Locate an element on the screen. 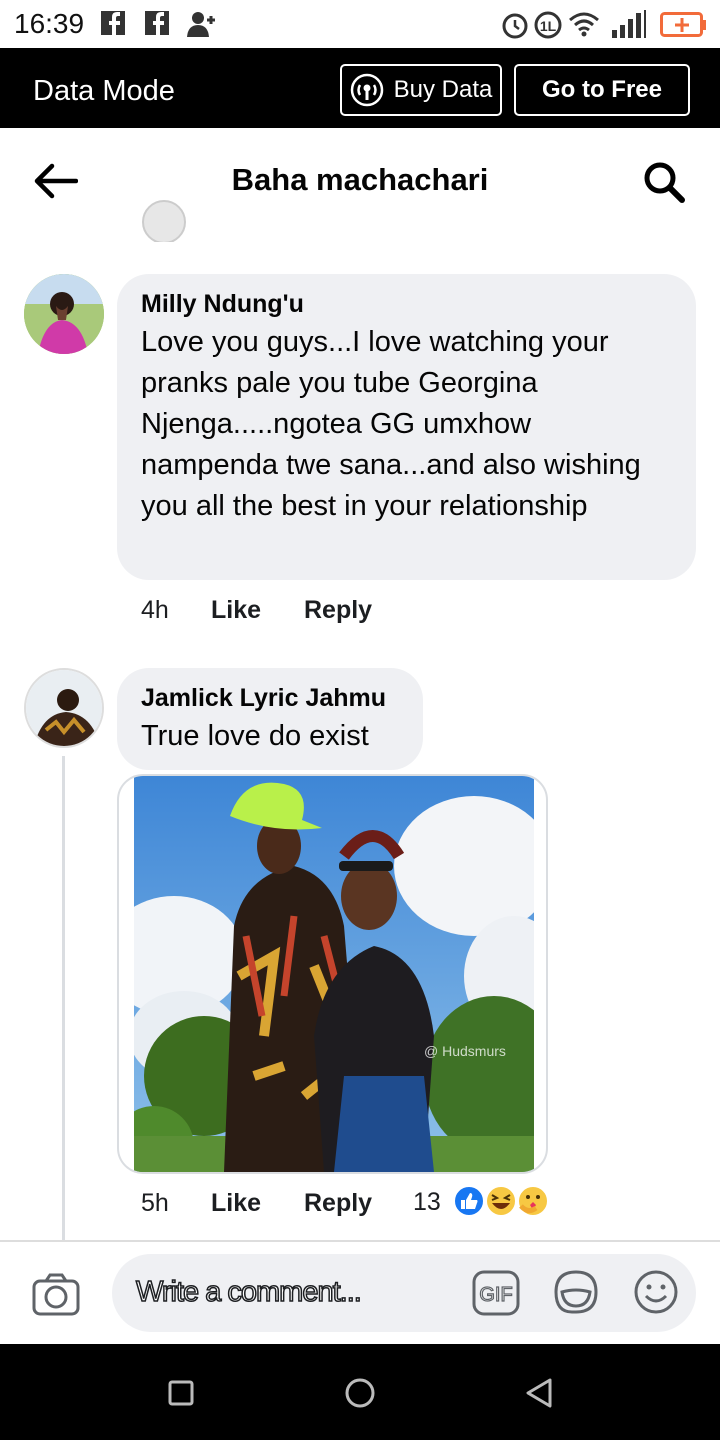 This screenshot has width=720, height=1440. data-mode-bar: Data Mode Buy Data Go to Free is located at coordinates (360, 88).